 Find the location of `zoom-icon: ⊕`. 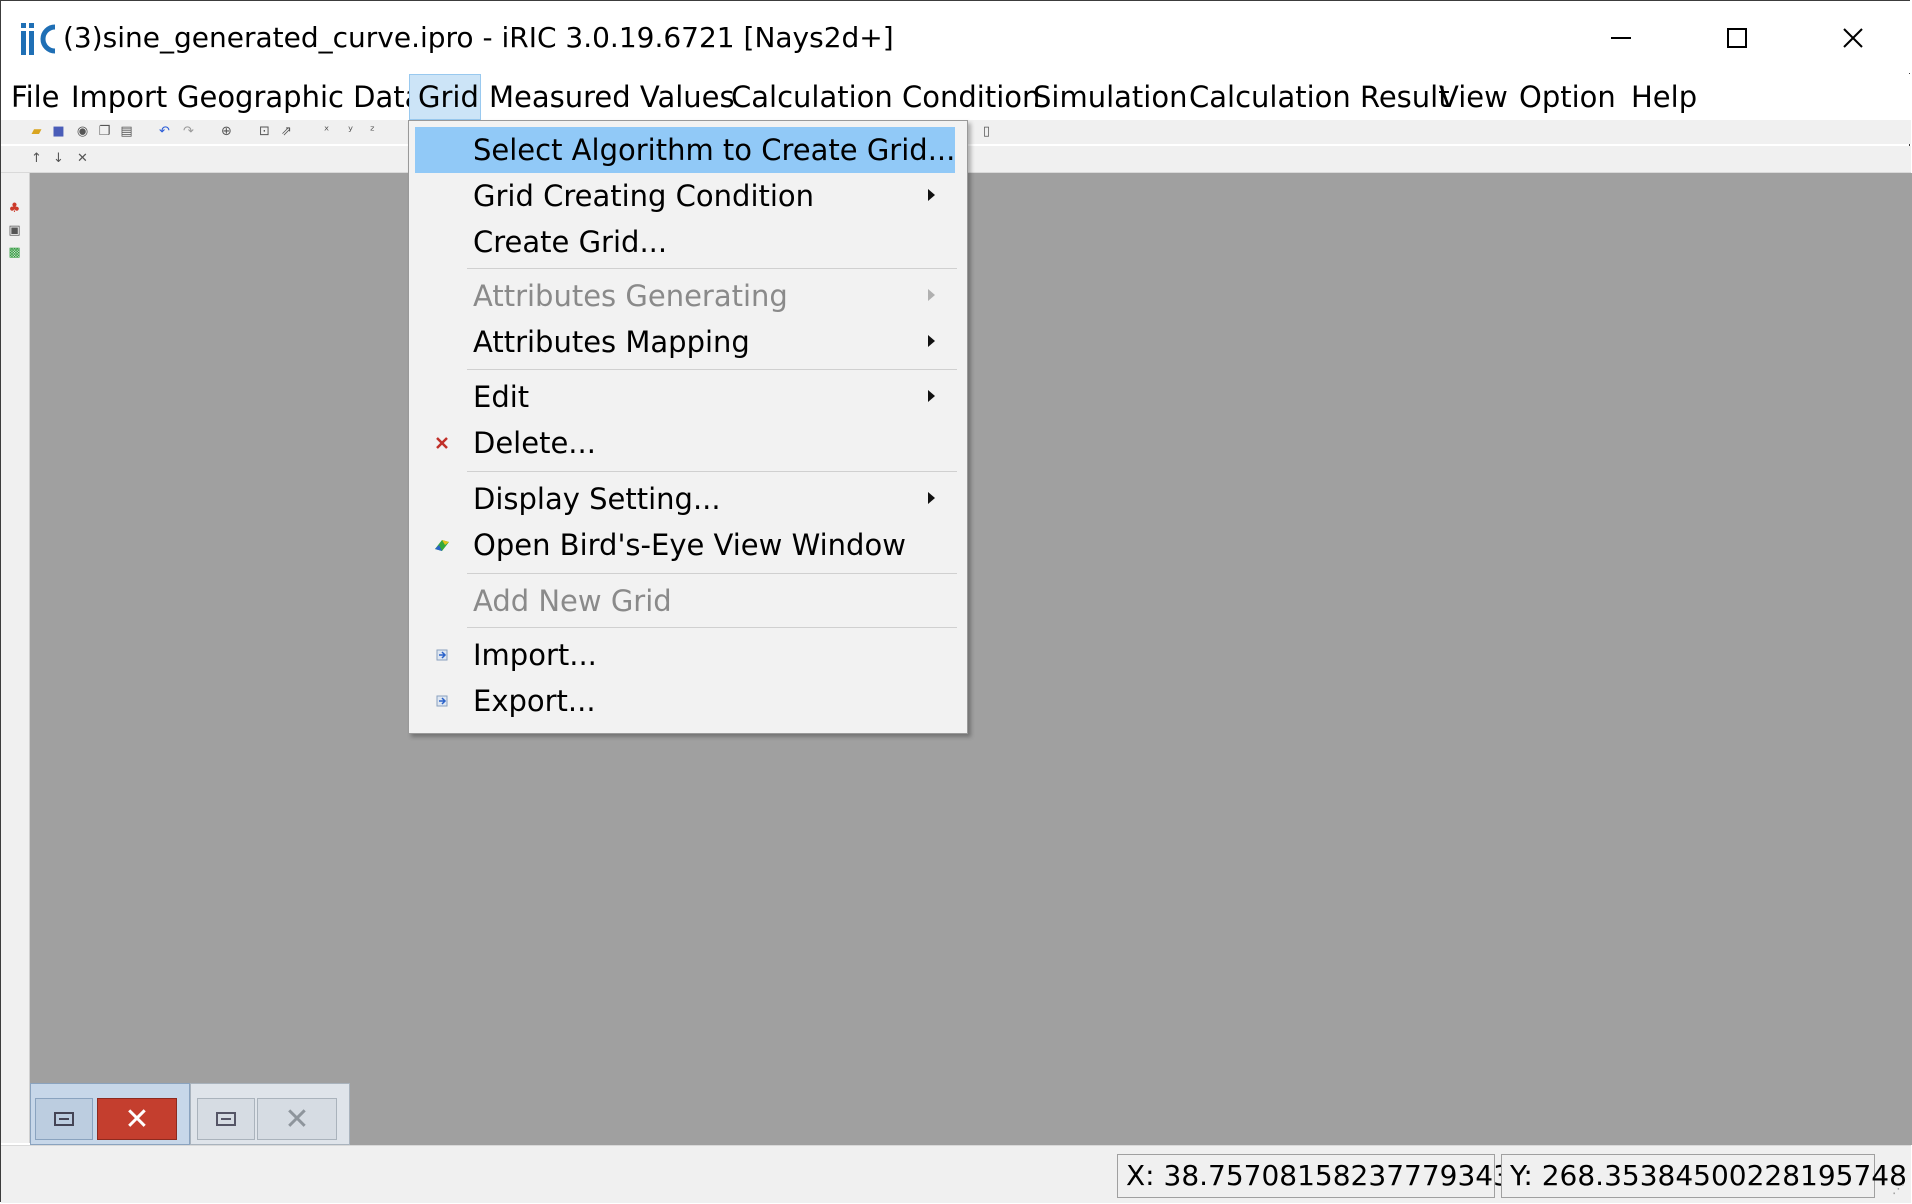

zoom-icon: ⊕ is located at coordinates (226, 131).